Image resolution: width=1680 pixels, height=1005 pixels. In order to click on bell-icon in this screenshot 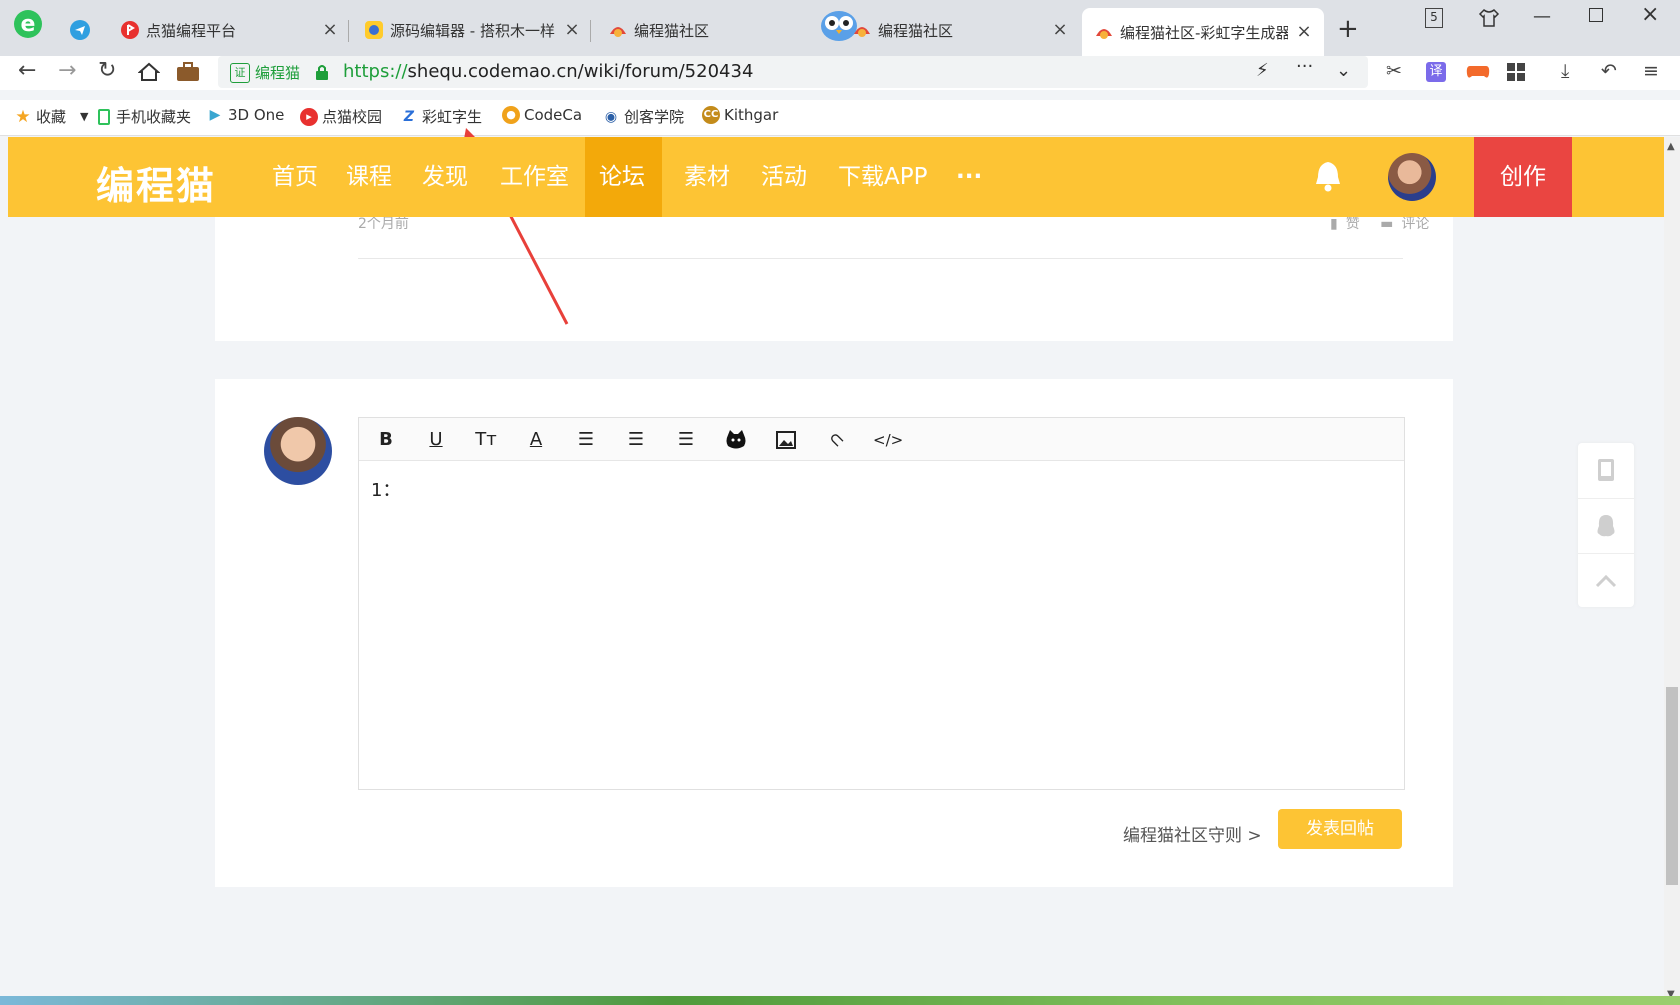, I will do `click(1328, 176)`.